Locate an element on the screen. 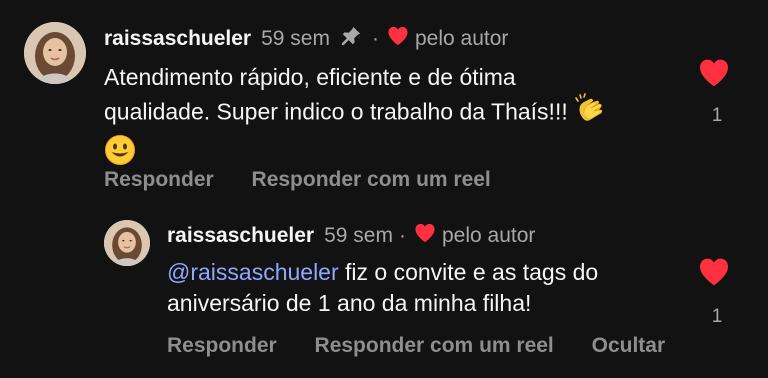 The height and width of the screenshot is (378, 768). reply-actions: Responder Responder com um reel Ocultar is located at coordinates (416, 346).